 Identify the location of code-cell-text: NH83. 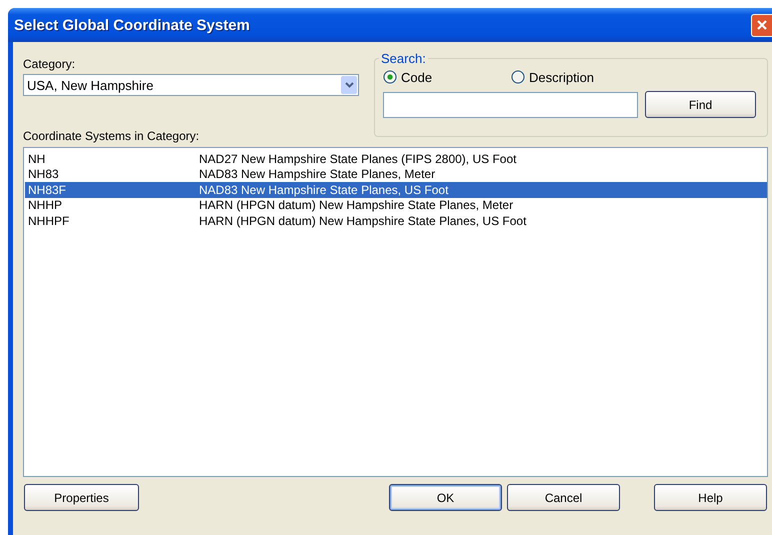
(43, 174).